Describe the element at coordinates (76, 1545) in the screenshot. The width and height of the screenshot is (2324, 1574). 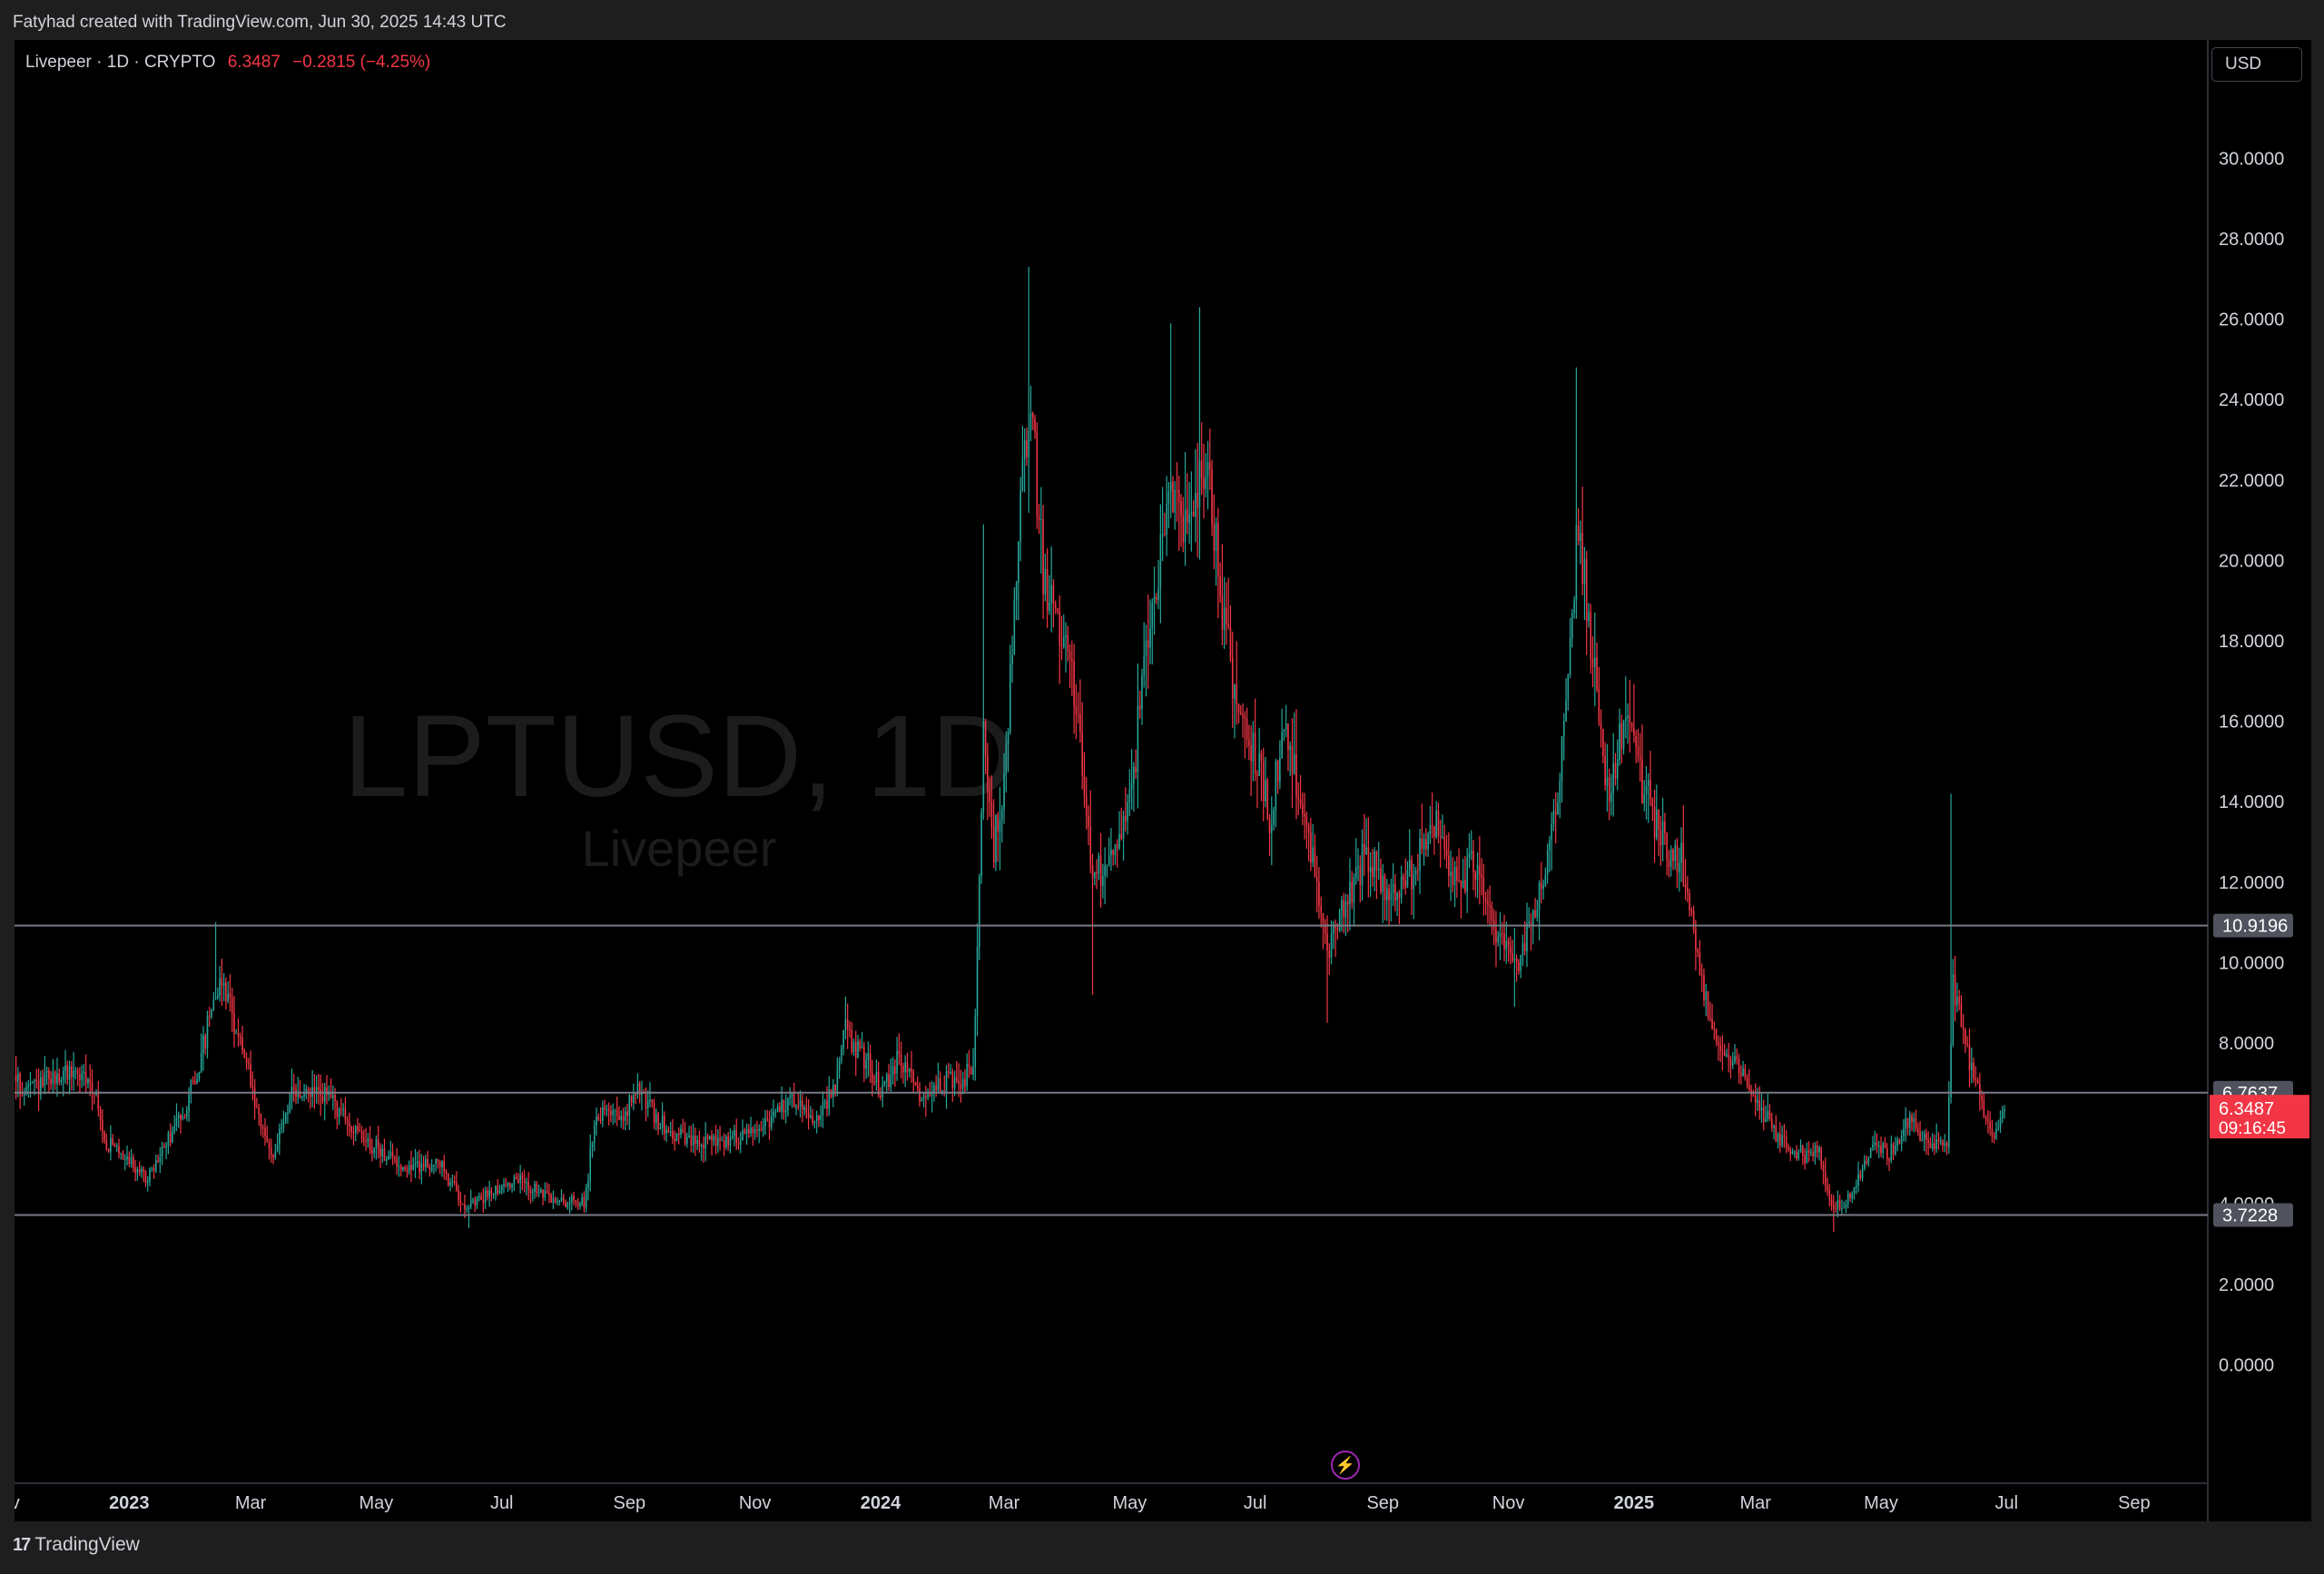
I see `tradingview-brand: 17 TradingView` at that location.